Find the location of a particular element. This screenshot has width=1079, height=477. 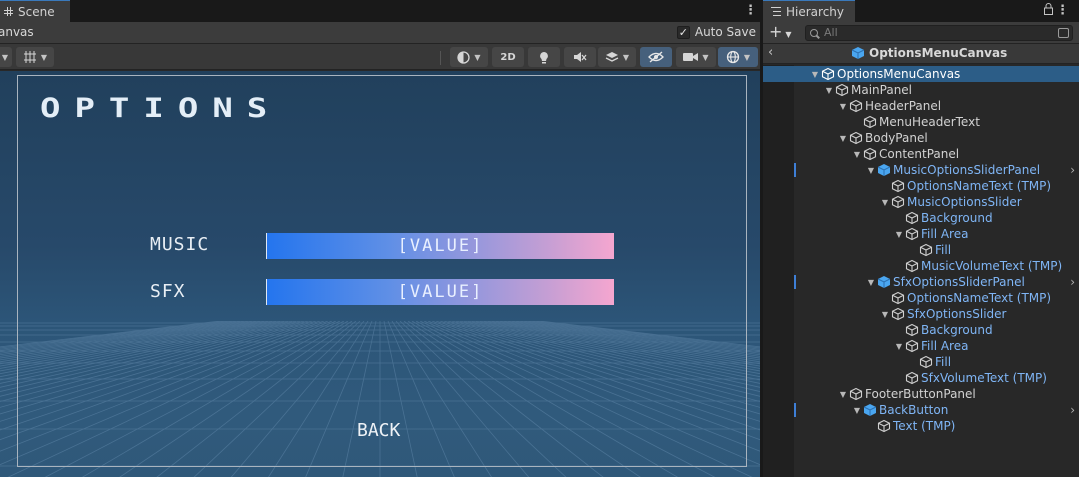

hierarchy-item-label: Fill Area is located at coordinates (945, 234).